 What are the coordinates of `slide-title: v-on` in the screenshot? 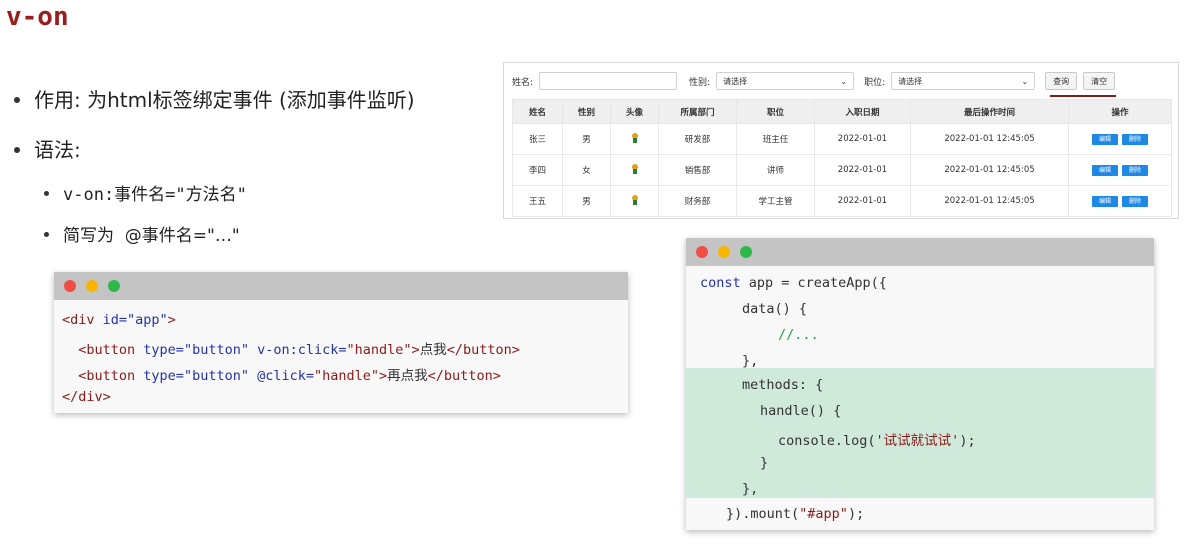 It's located at (37, 17).